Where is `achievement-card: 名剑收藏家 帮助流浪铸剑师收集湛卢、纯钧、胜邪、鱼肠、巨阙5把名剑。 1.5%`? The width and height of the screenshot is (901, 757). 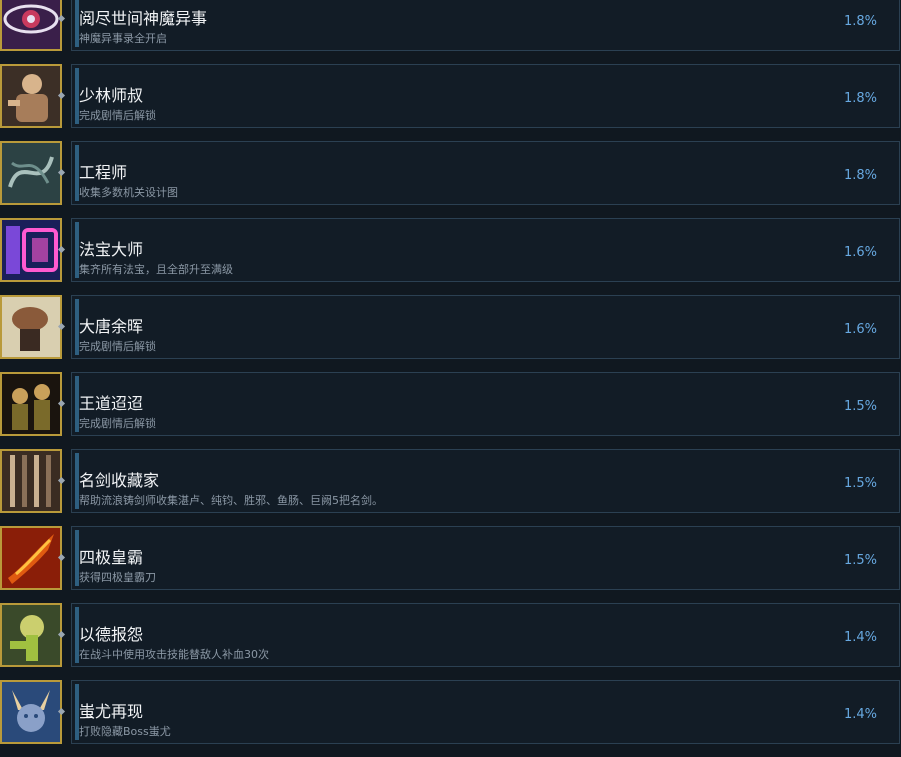 achievement-card: 名剑收藏家 帮助流浪铸剑师收集湛卢、纯钧、胜邪、鱼肠、巨阙5把名剑。 1.5% is located at coordinates (485, 481).